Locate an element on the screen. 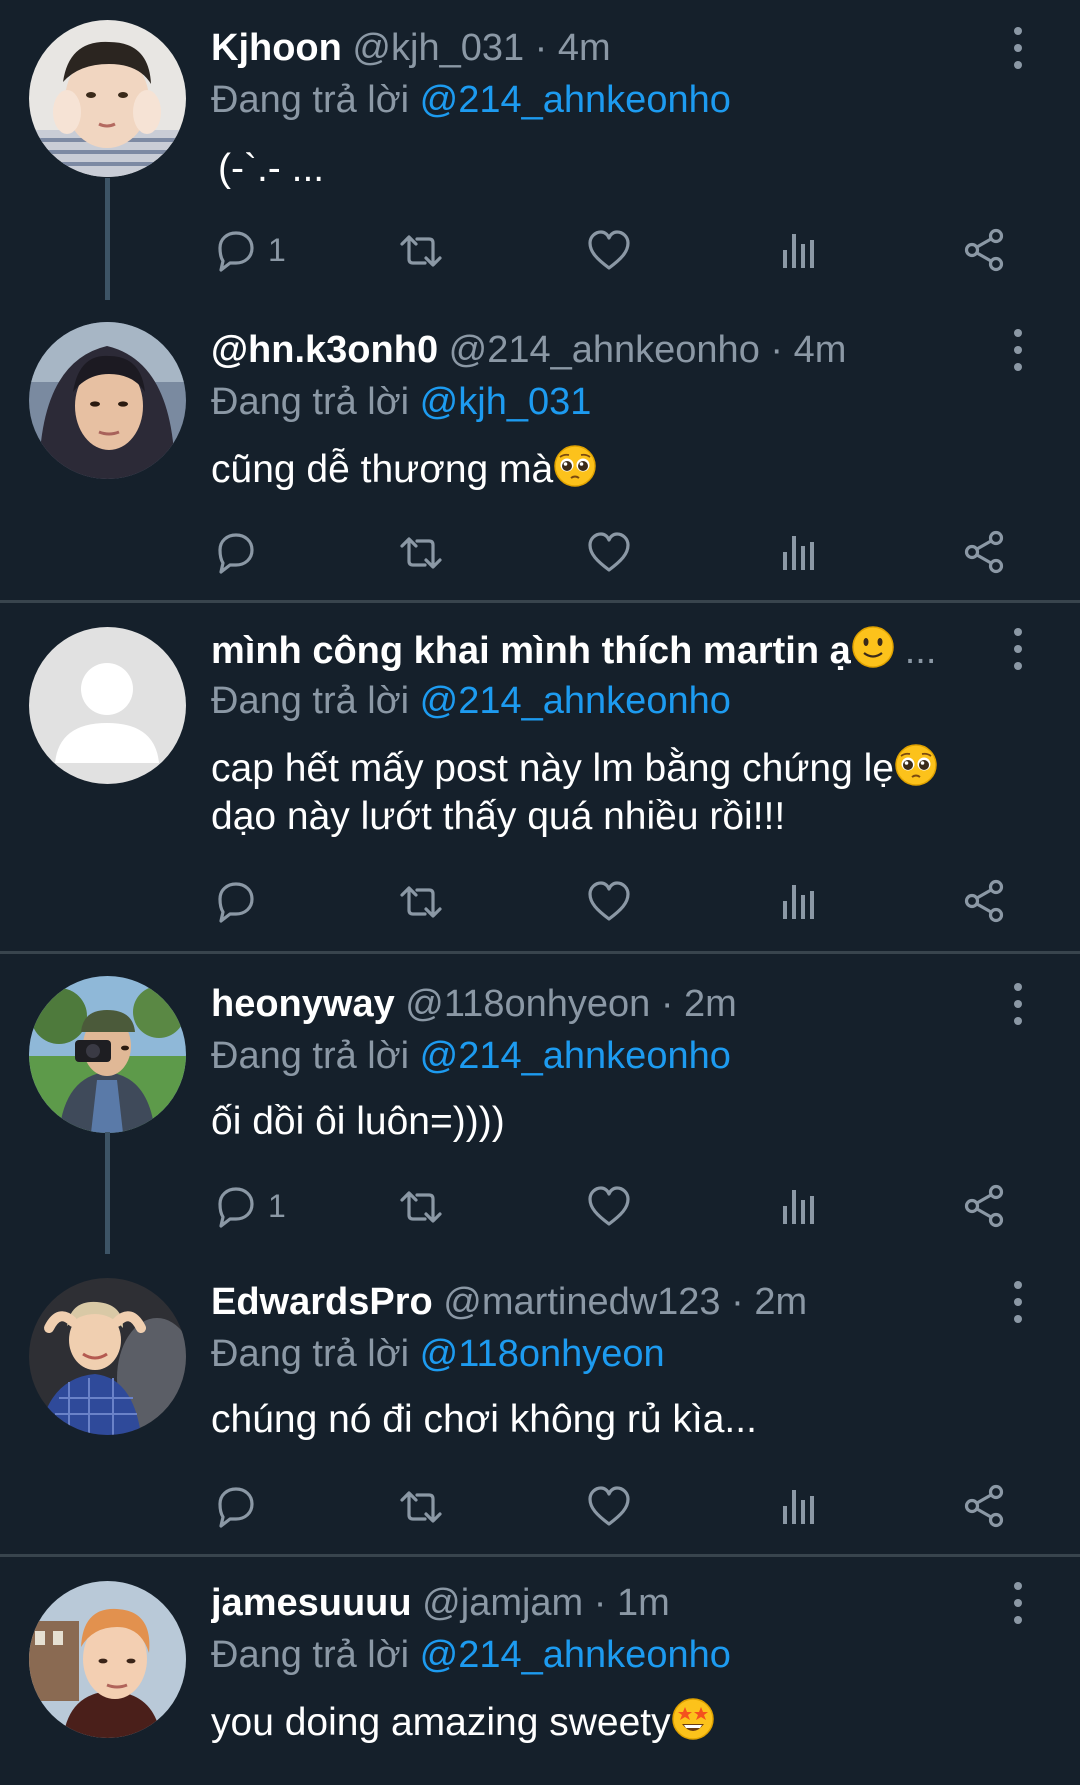 The width and height of the screenshot is (1080, 1785). display-name: Kjhoon is located at coordinates (276, 48).